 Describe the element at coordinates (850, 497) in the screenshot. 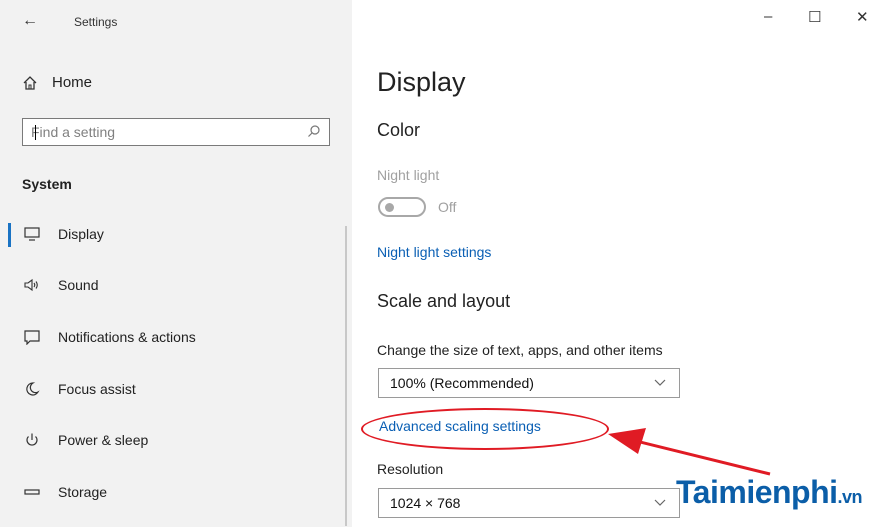

I see `watermark-suffix: .vn` at that location.